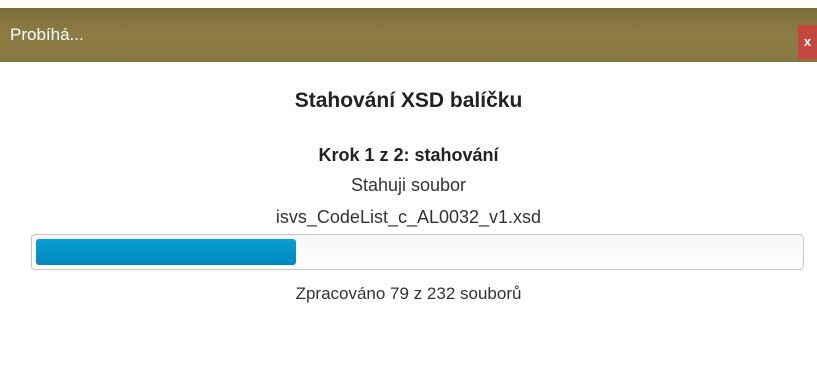  I want to click on title-bar: Probíhá... x, so click(408, 35).